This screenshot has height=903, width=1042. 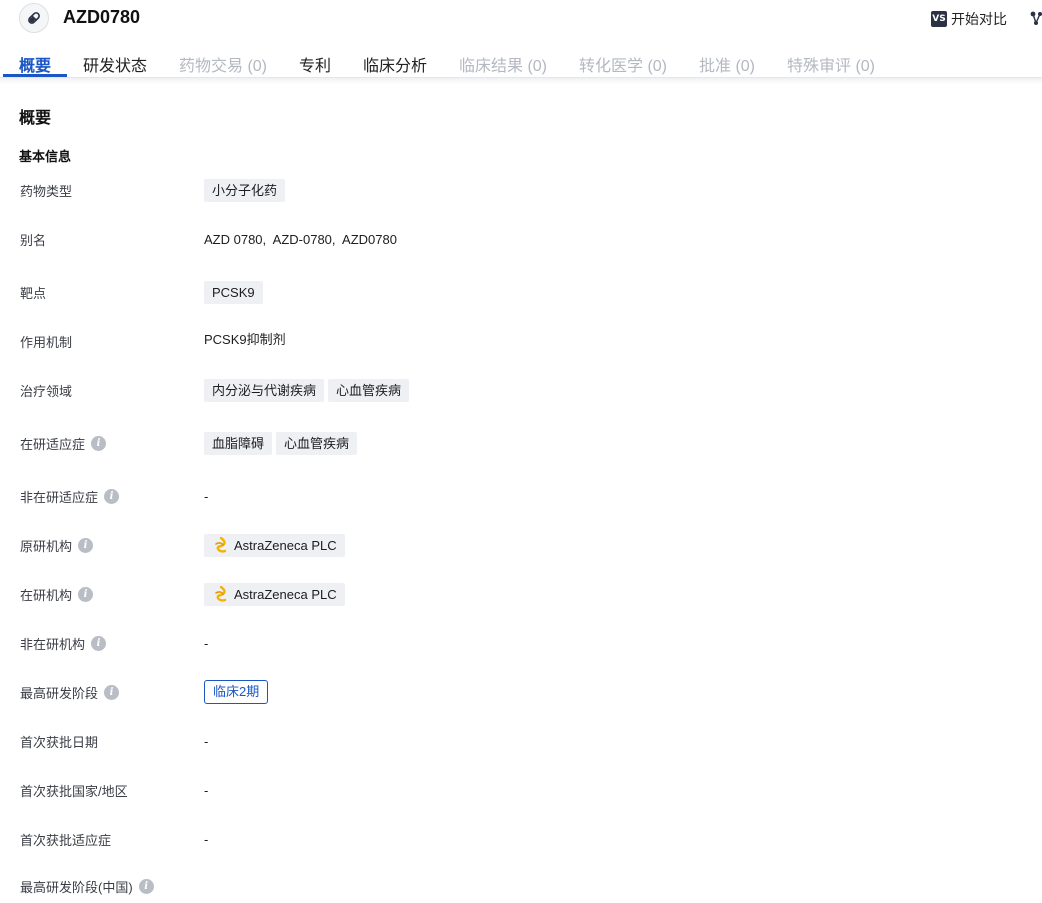 I want to click on drug-type-tag: 小分子化药, so click(x=245, y=190).